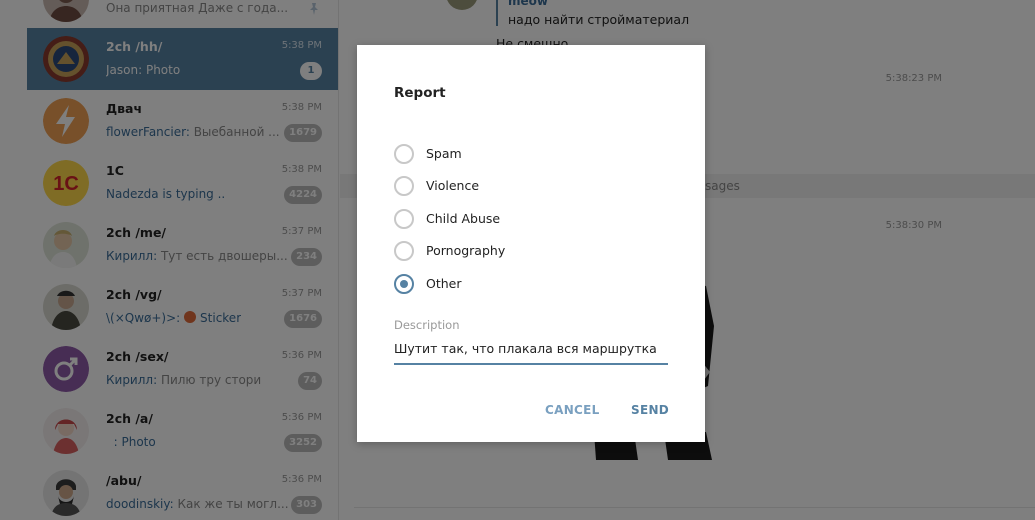 Image resolution: width=1035 pixels, height=520 pixels. What do you see at coordinates (444, 283) in the screenshot?
I see `radio-label: Other` at bounding box center [444, 283].